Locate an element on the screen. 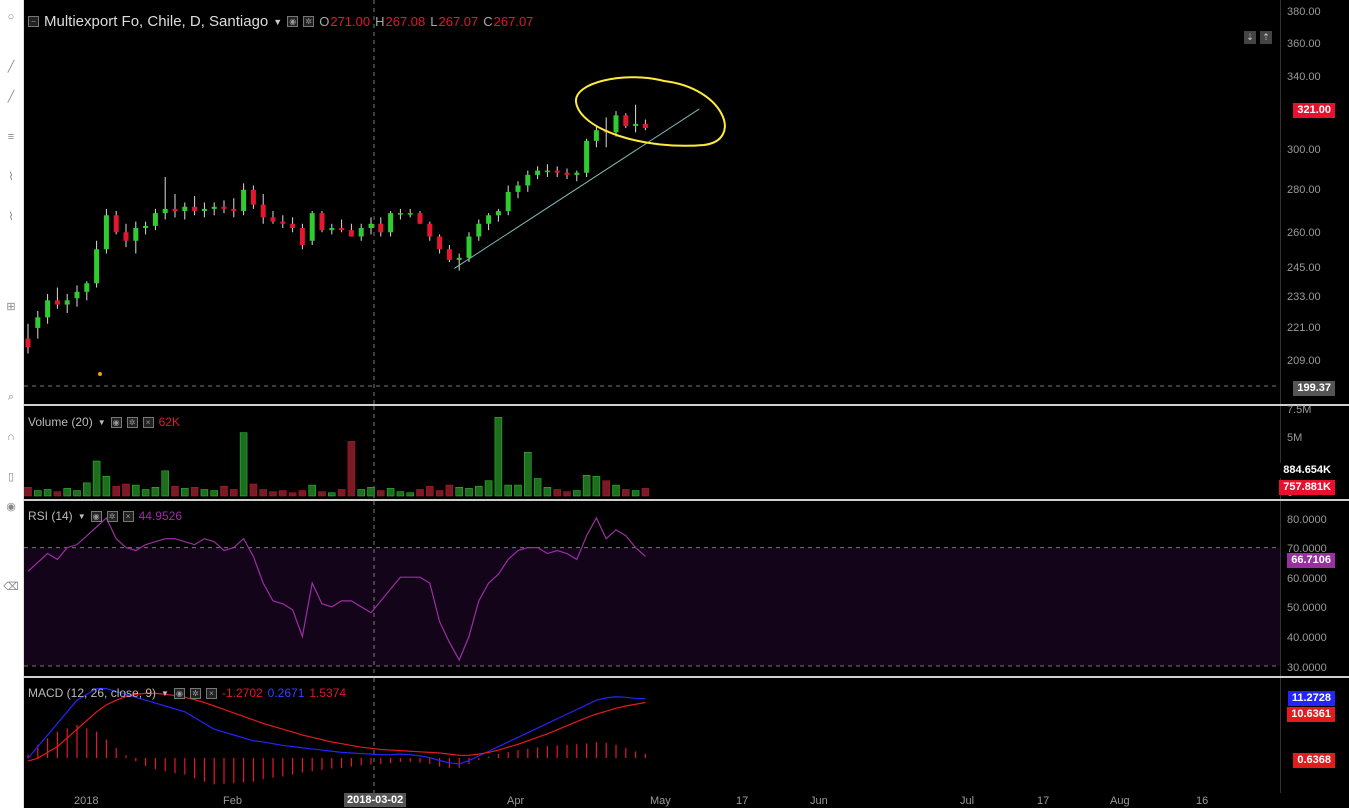 The height and width of the screenshot is (808, 1349). pattern-tool-icon: ⌇ is located at coordinates (11, 177).